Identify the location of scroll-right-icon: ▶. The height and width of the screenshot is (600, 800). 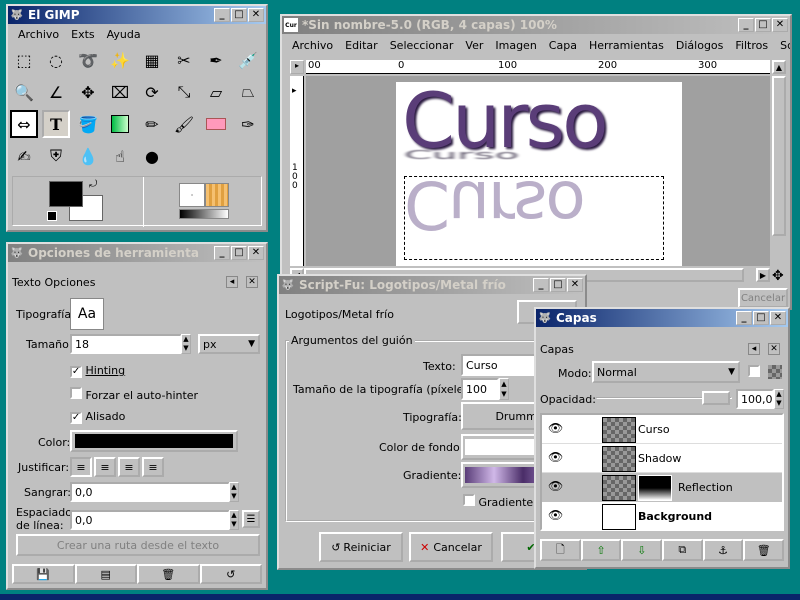
(763, 275).